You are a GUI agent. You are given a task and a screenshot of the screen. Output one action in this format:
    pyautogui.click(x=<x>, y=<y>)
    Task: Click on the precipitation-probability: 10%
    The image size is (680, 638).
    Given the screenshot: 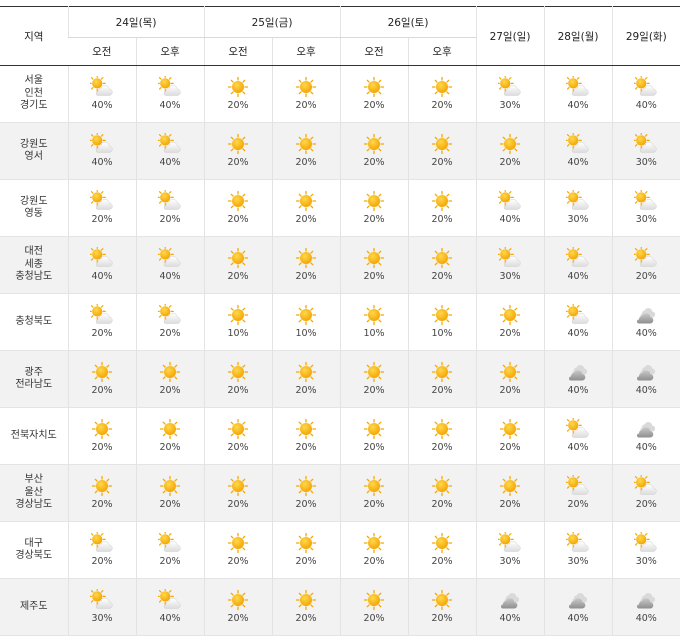 What is the action you would take?
    pyautogui.click(x=374, y=333)
    